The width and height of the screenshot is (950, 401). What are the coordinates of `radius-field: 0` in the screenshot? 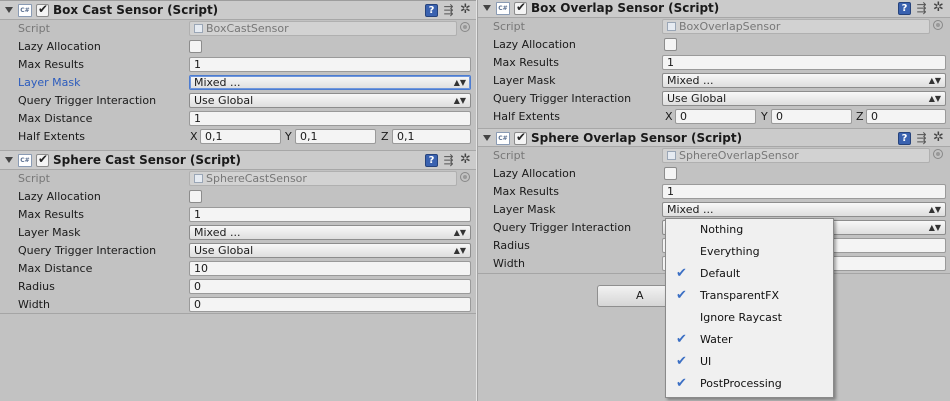 It's located at (330, 286).